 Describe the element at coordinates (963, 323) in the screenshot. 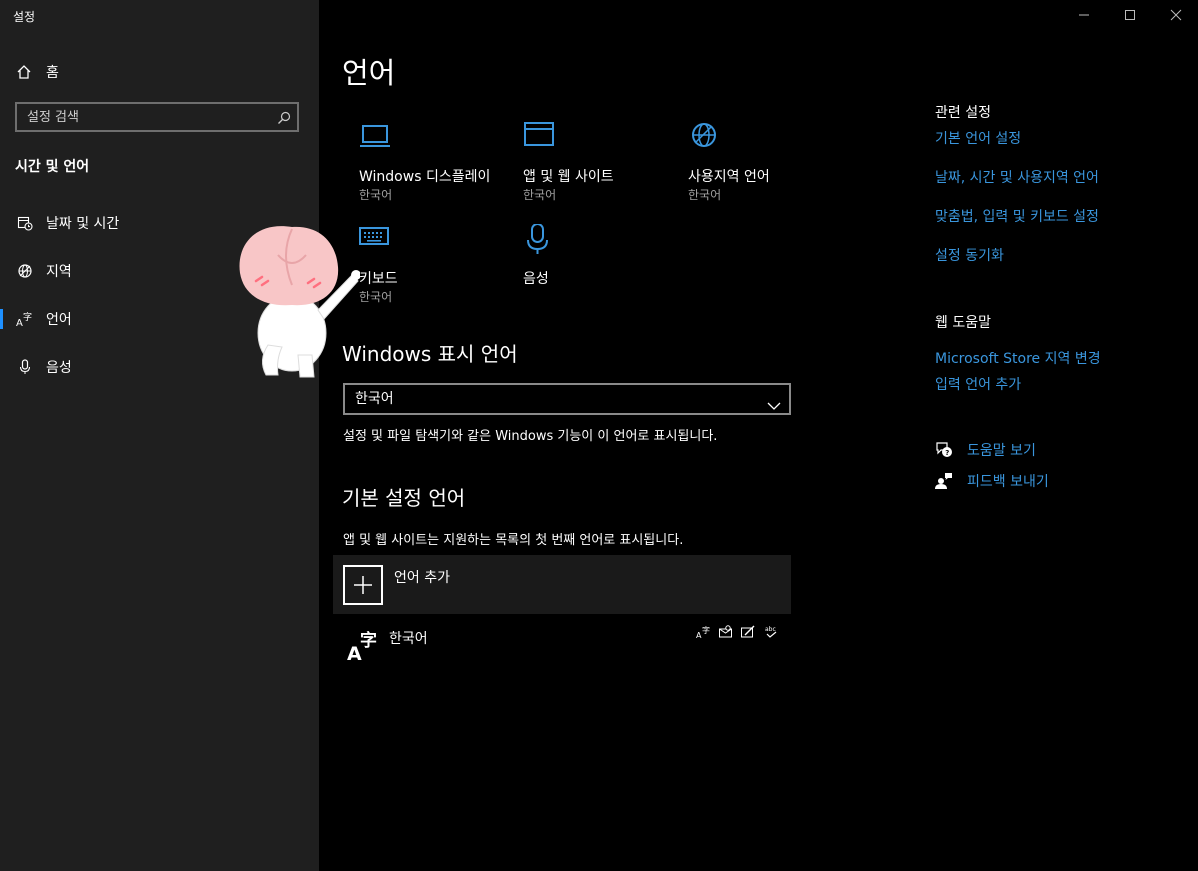

I see `web-help-heading: 웹 도움말` at that location.